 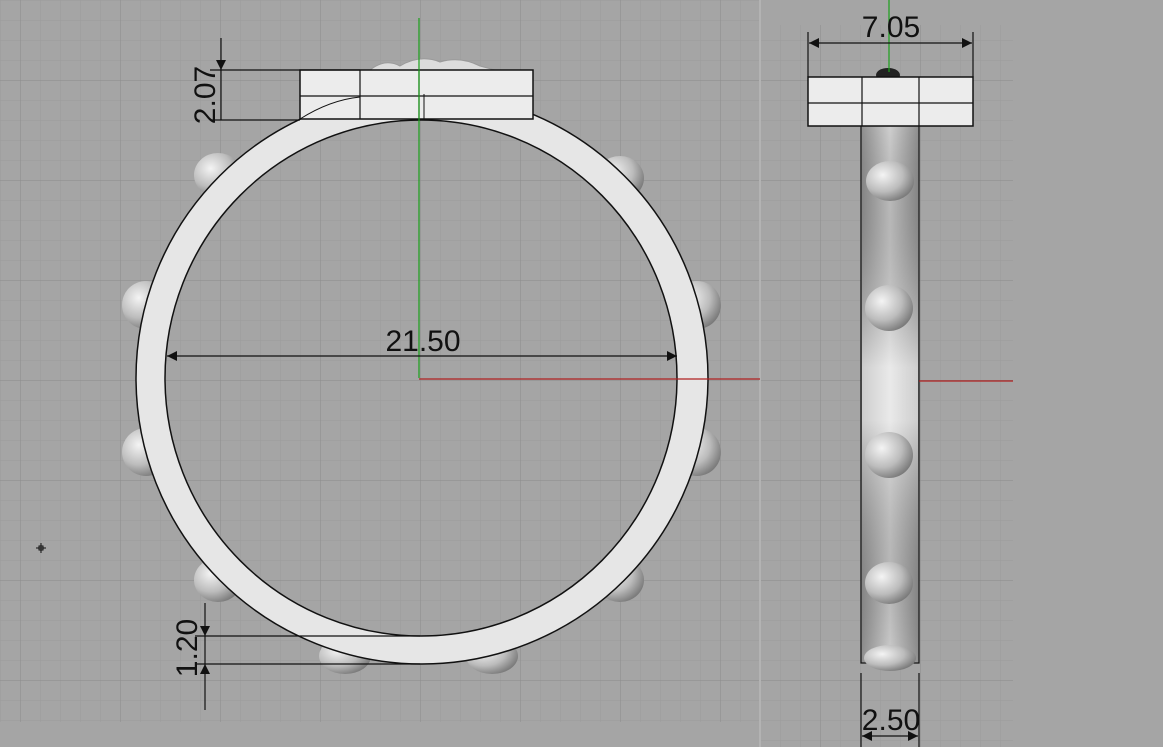 I want to click on dimension-label-band-width: 2.50, so click(x=891, y=720).